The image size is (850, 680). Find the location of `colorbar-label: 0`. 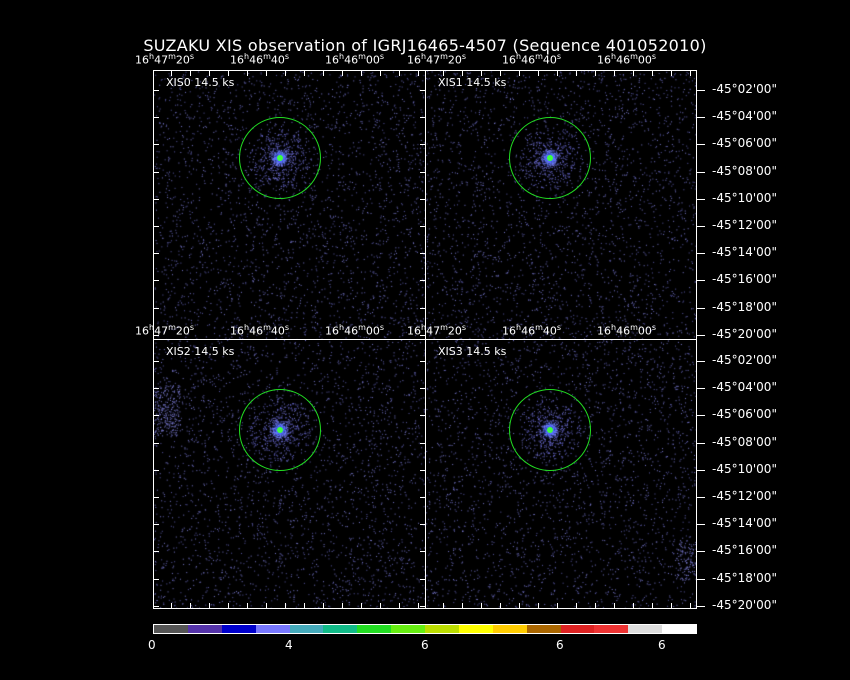

colorbar-label: 0 is located at coordinates (152, 645).